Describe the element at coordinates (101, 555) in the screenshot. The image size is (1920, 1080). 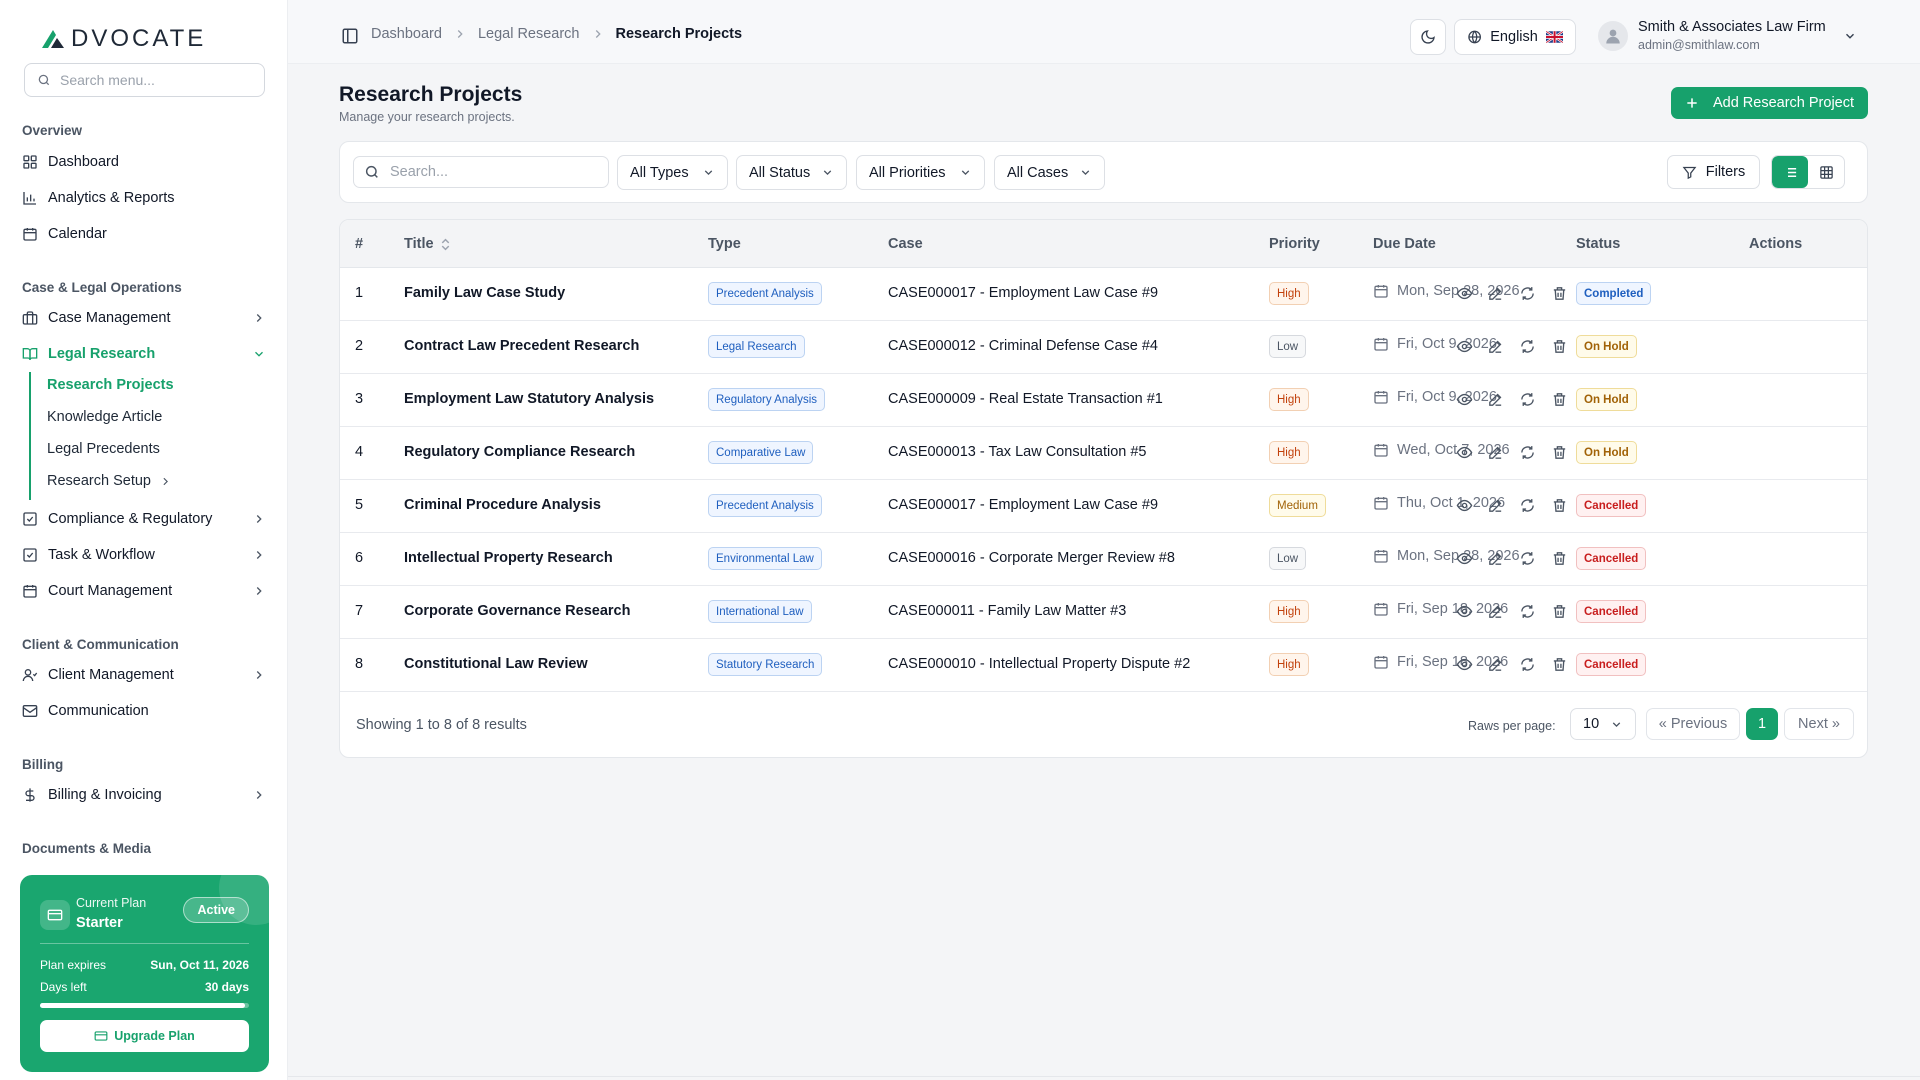
I see `sidebar-item-label: Task & Workflow` at that location.